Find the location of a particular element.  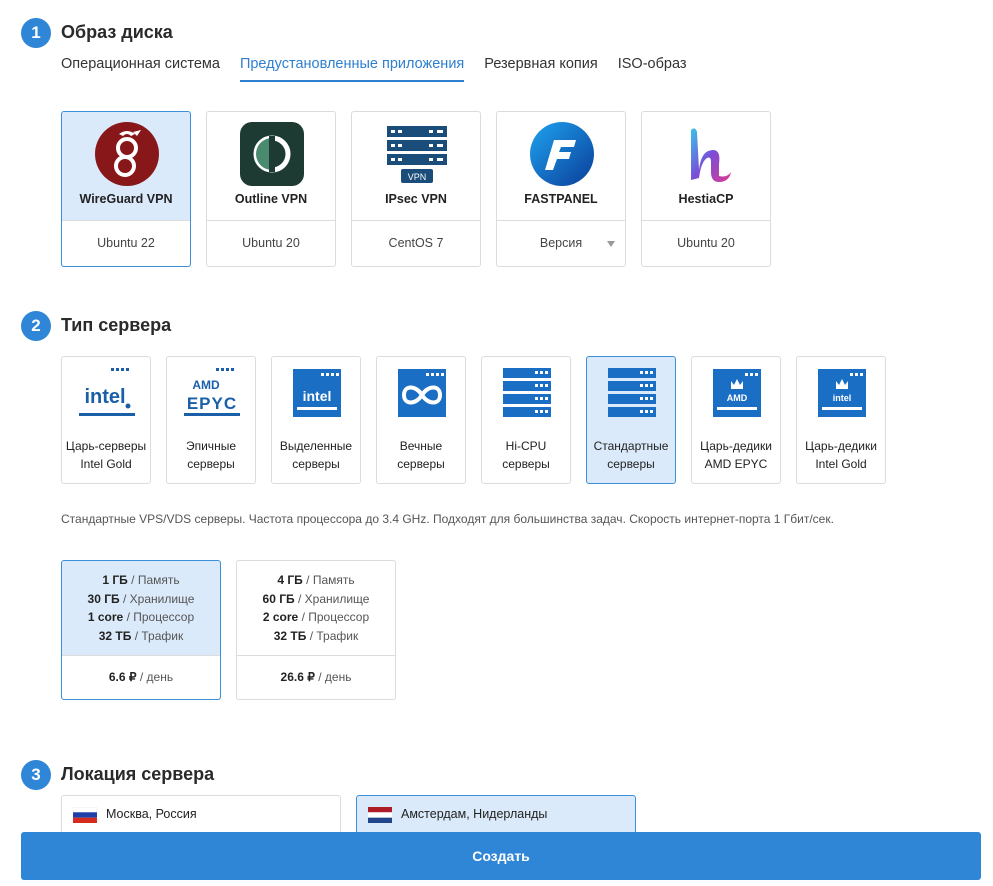

app-version: CentOS 7 is located at coordinates (416, 243).